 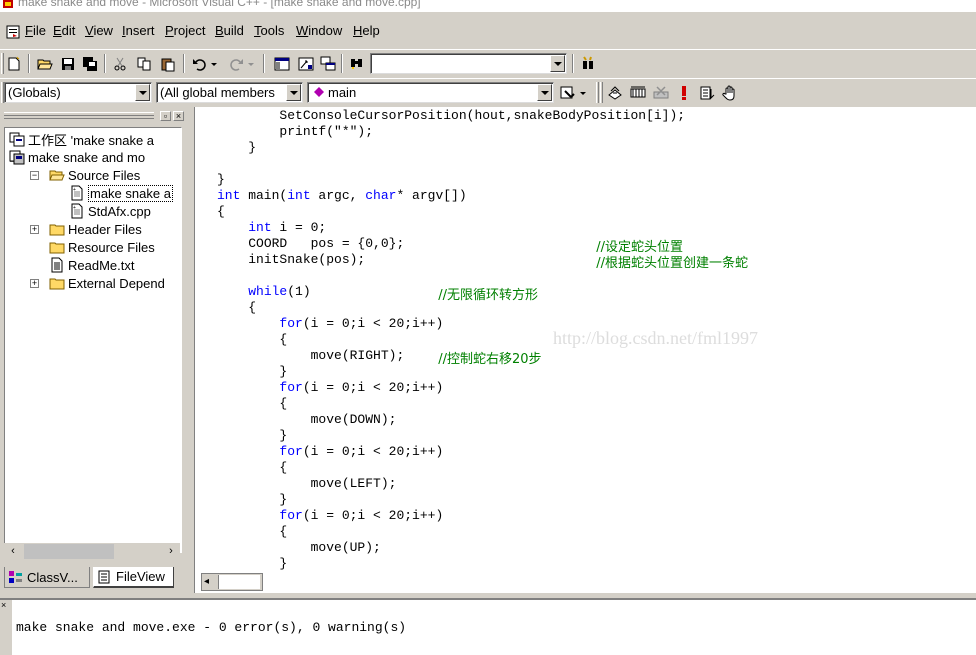 I want to click on menu-insert: Insert, so click(x=138, y=30).